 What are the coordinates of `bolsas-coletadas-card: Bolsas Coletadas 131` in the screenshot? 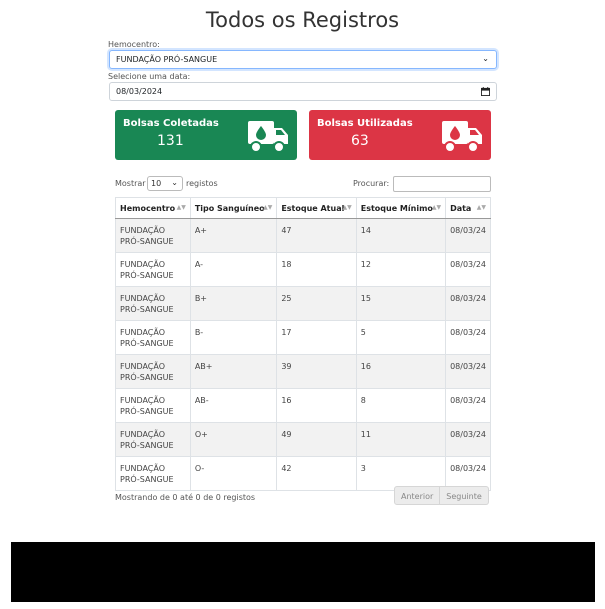 It's located at (206, 135).